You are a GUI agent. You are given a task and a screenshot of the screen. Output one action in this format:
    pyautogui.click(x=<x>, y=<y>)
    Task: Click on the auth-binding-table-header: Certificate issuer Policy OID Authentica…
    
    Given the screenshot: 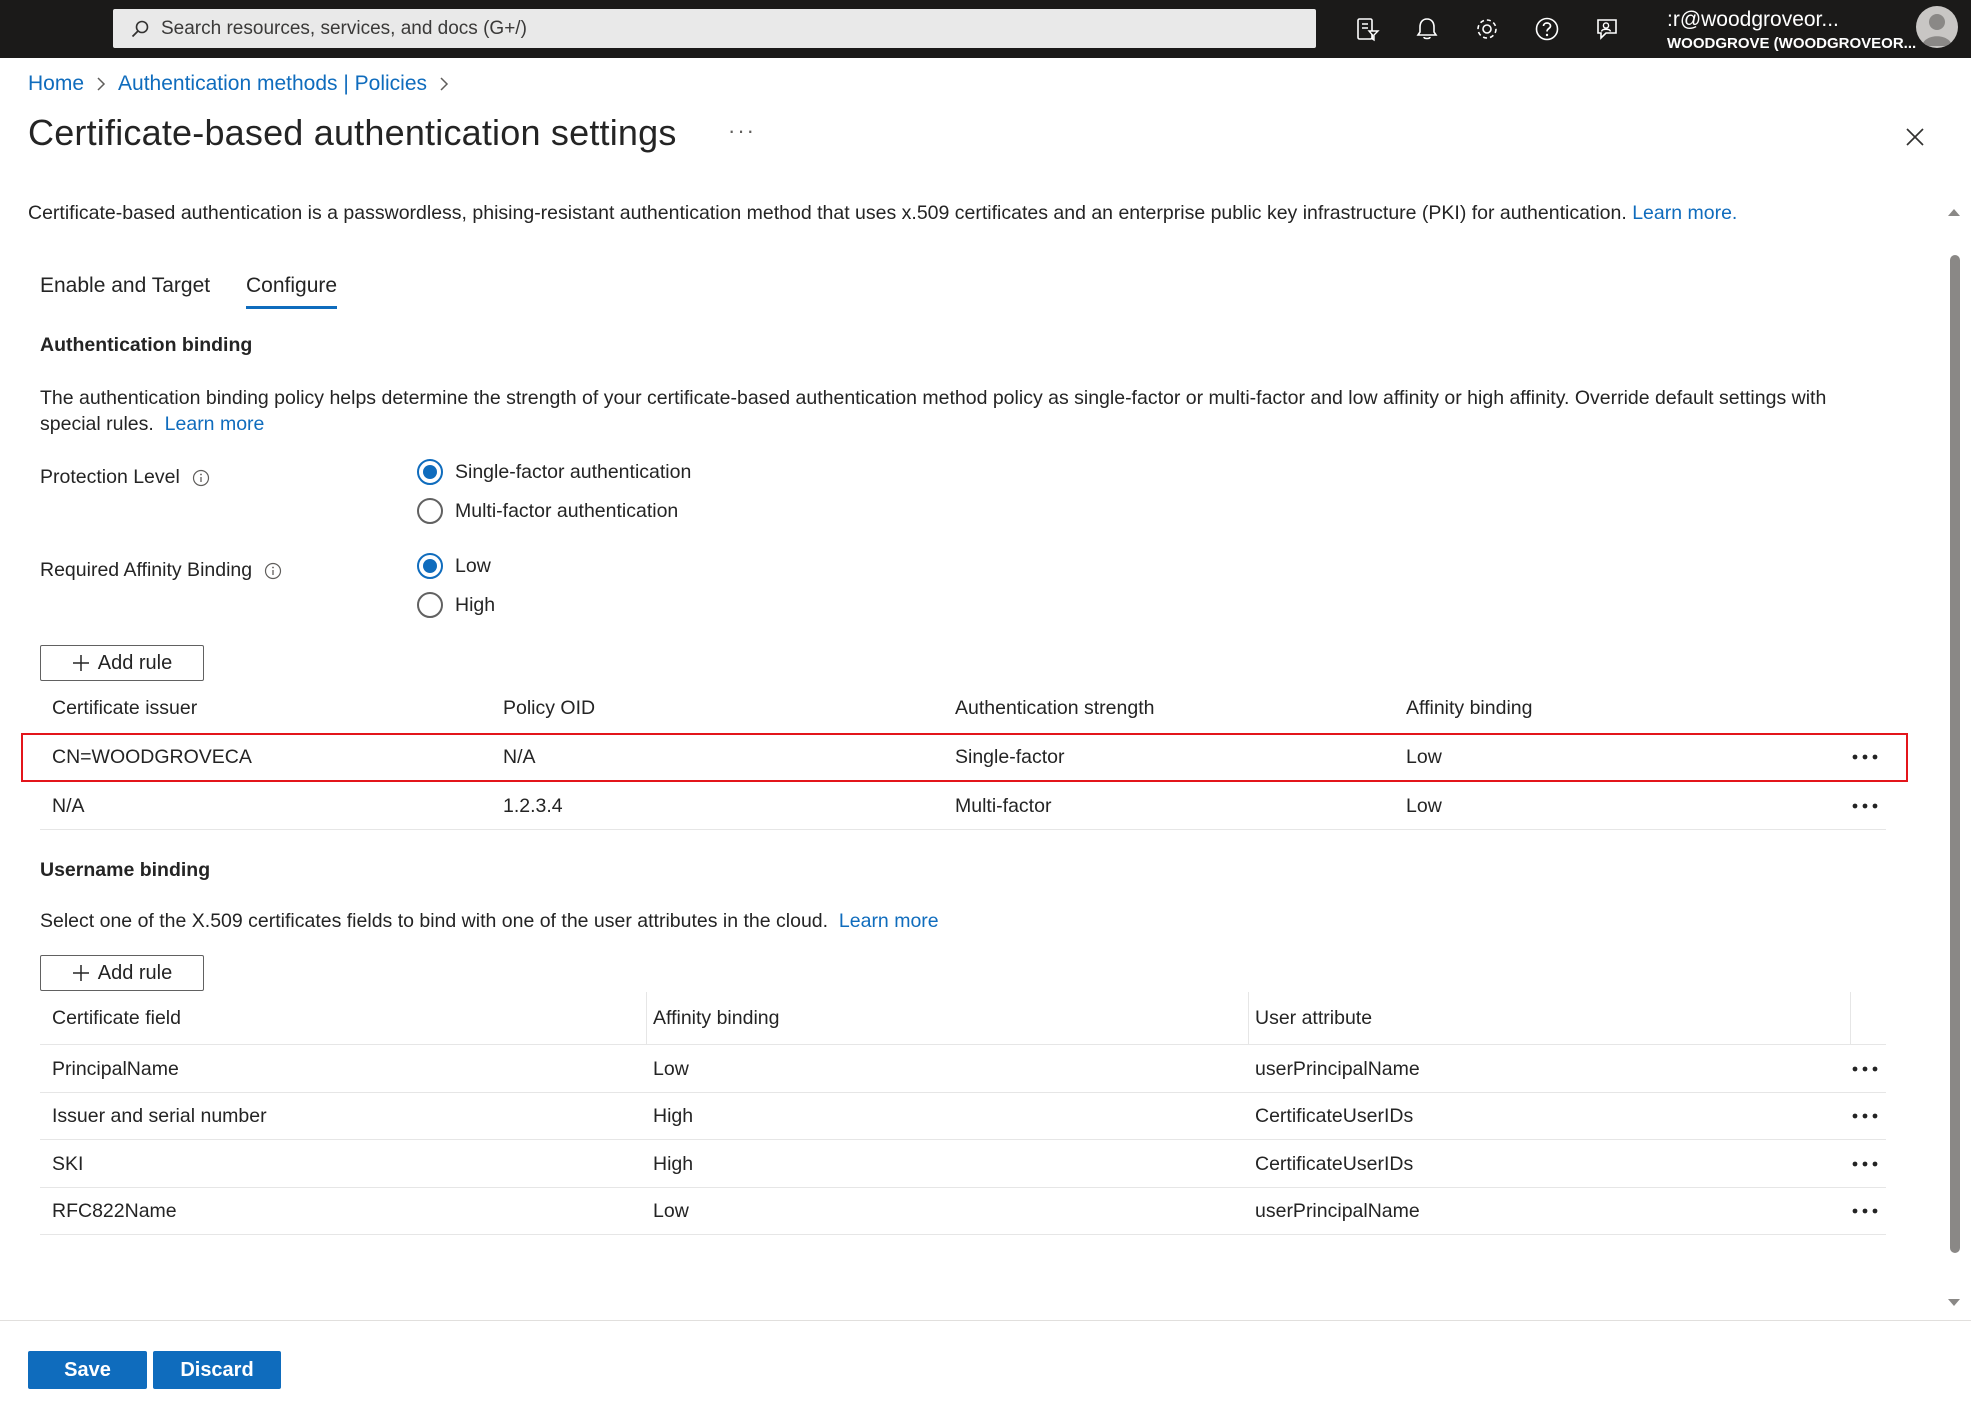 What is the action you would take?
    pyautogui.click(x=963, y=708)
    